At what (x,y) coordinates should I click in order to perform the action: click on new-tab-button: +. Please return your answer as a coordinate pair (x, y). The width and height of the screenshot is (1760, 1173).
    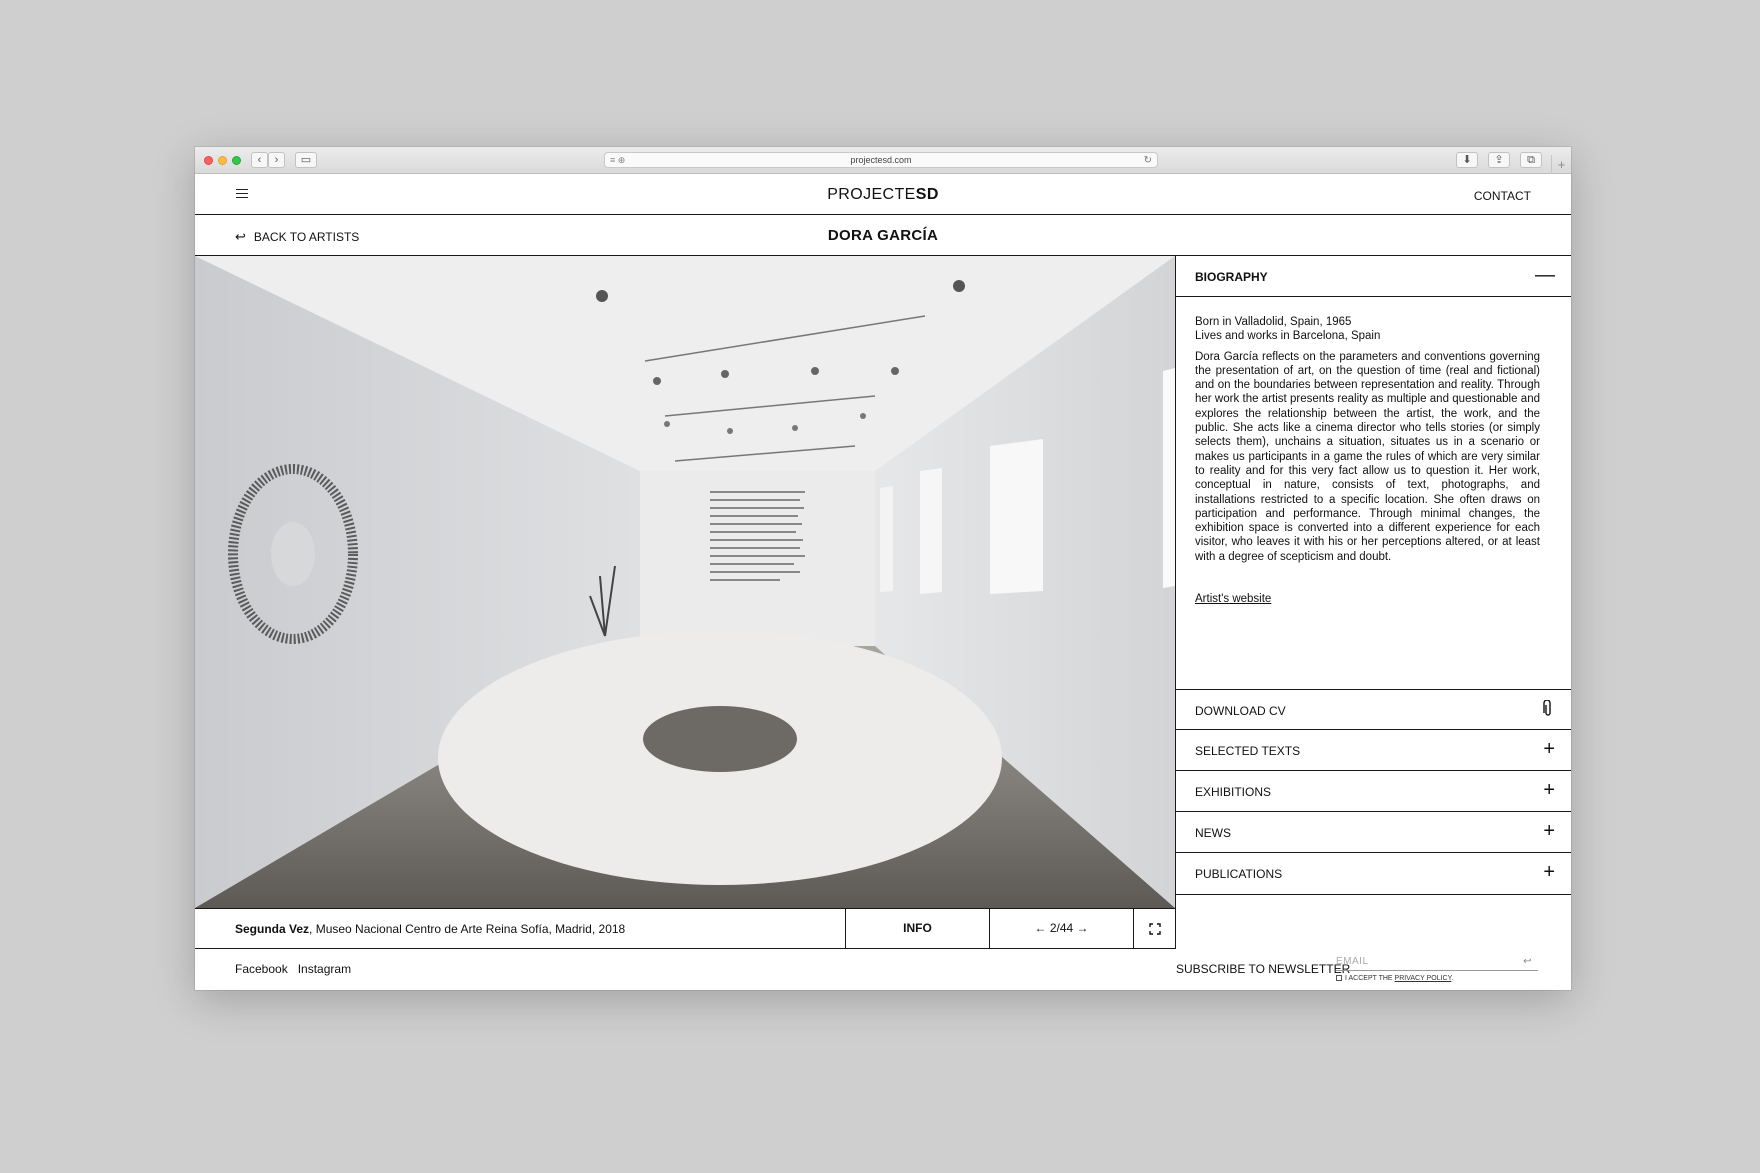
    Looking at the image, I should click on (1561, 164).